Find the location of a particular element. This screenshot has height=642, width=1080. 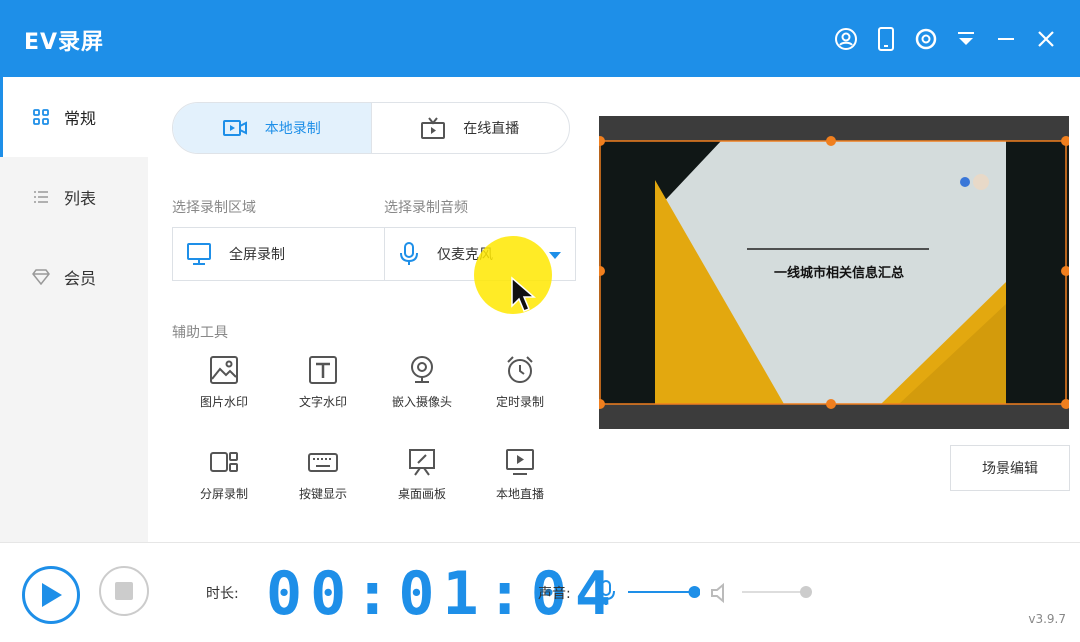

sidebar: 常规 列表 会员 is located at coordinates (74, 309).